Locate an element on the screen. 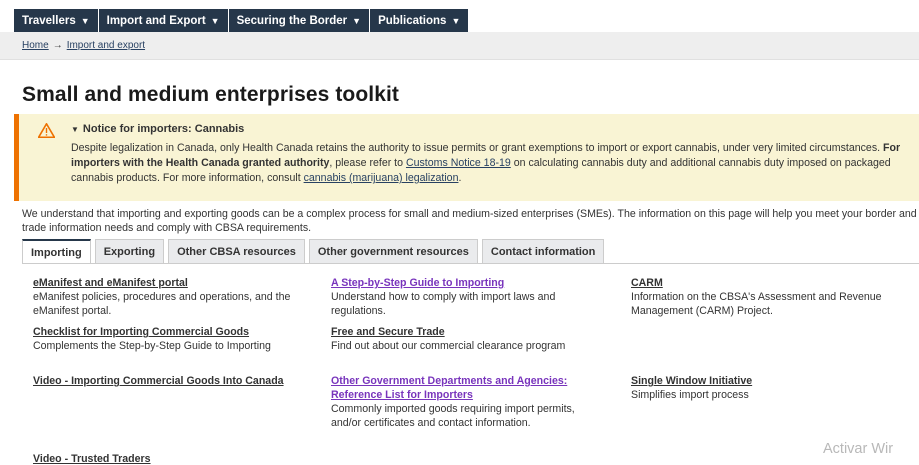  breadcrumb-import-export-link: Import and export is located at coordinates (106, 45).